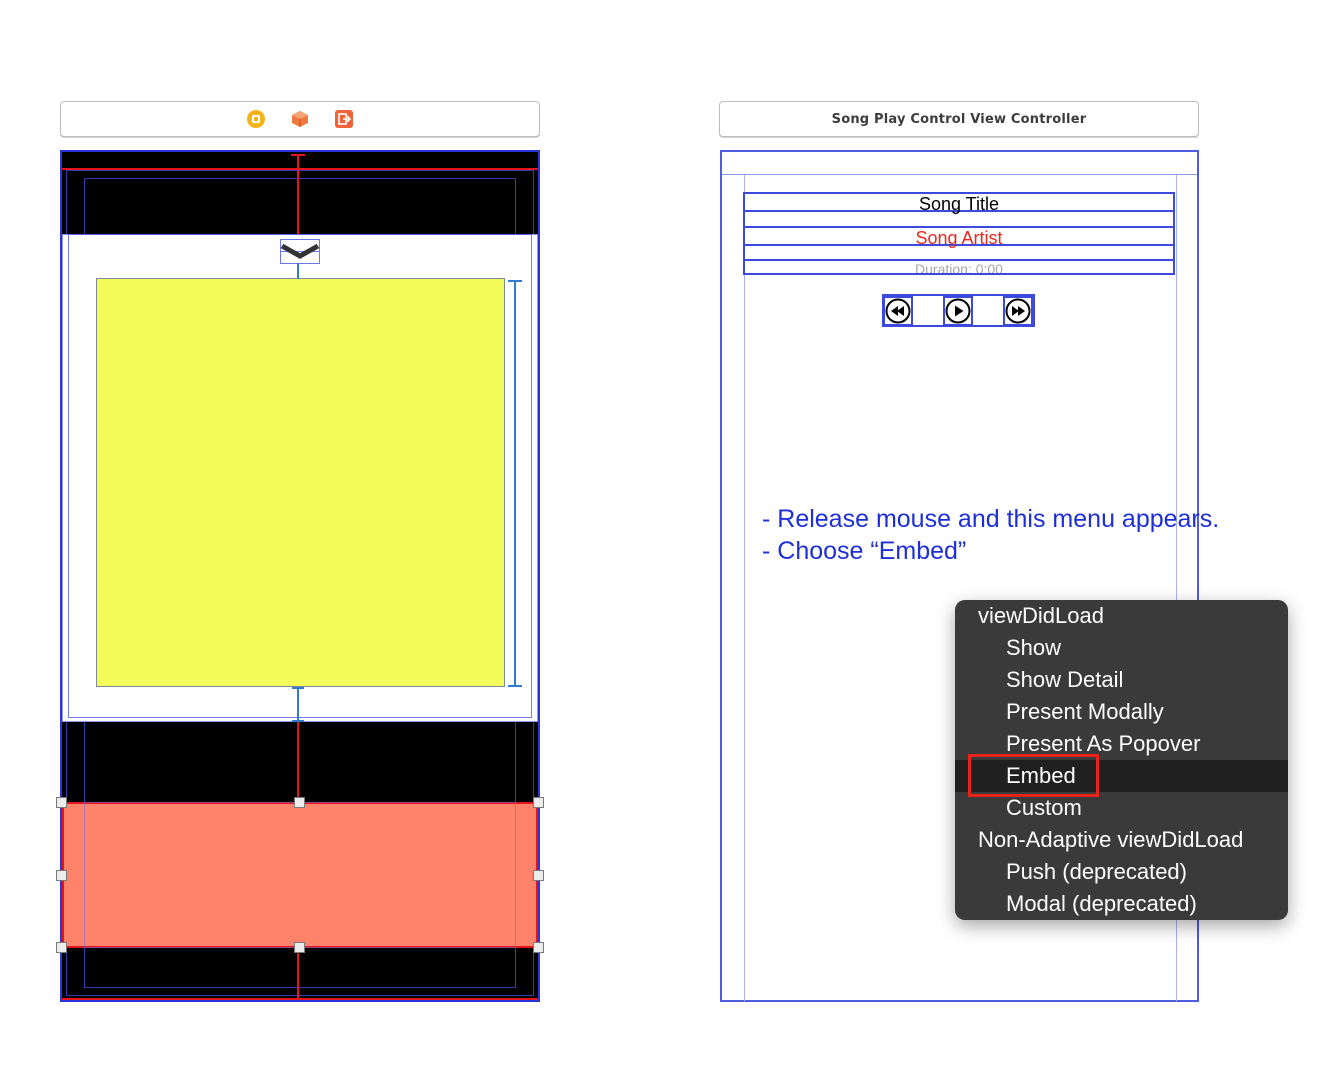 Image resolution: width=1328 pixels, height=1074 pixels. What do you see at coordinates (538, 802) in the screenshot?
I see `resize-handle-top-right` at bounding box center [538, 802].